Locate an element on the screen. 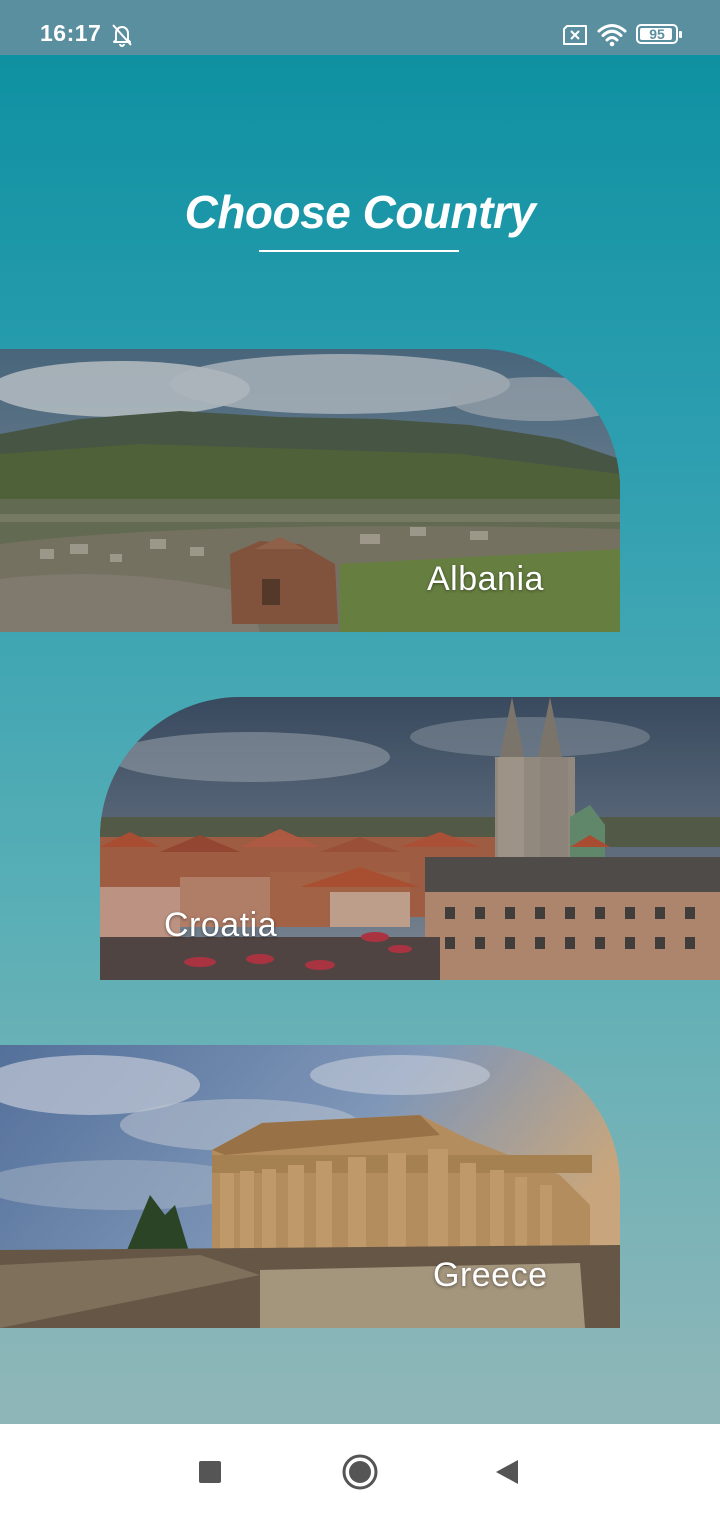 Image resolution: width=720 pixels, height=1520 pixels. recent-apps-button is located at coordinates (210, 1472).